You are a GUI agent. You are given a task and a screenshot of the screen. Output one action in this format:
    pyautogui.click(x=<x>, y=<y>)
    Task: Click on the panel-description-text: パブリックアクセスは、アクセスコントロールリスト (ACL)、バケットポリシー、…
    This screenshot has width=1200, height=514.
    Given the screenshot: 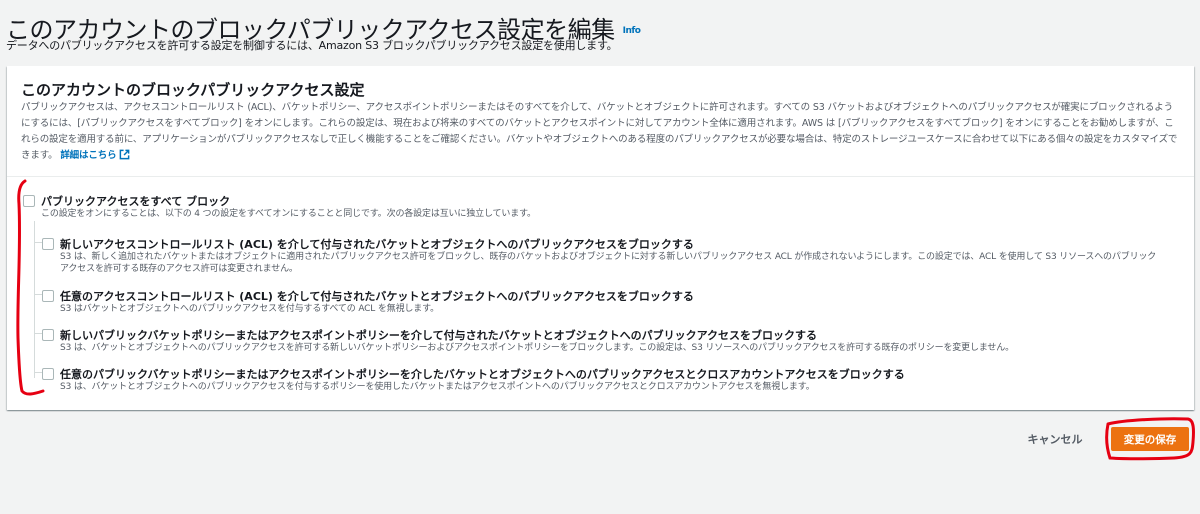 What is the action you would take?
    pyautogui.click(x=599, y=131)
    